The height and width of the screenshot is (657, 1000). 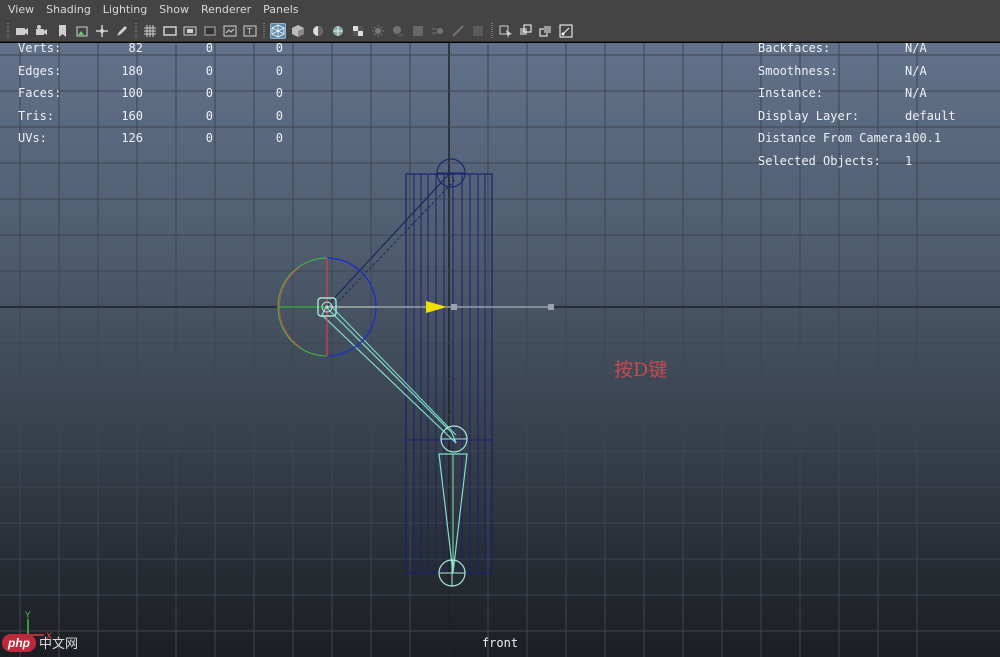 I want to click on resolution-gate-button, so click(x=190, y=31).